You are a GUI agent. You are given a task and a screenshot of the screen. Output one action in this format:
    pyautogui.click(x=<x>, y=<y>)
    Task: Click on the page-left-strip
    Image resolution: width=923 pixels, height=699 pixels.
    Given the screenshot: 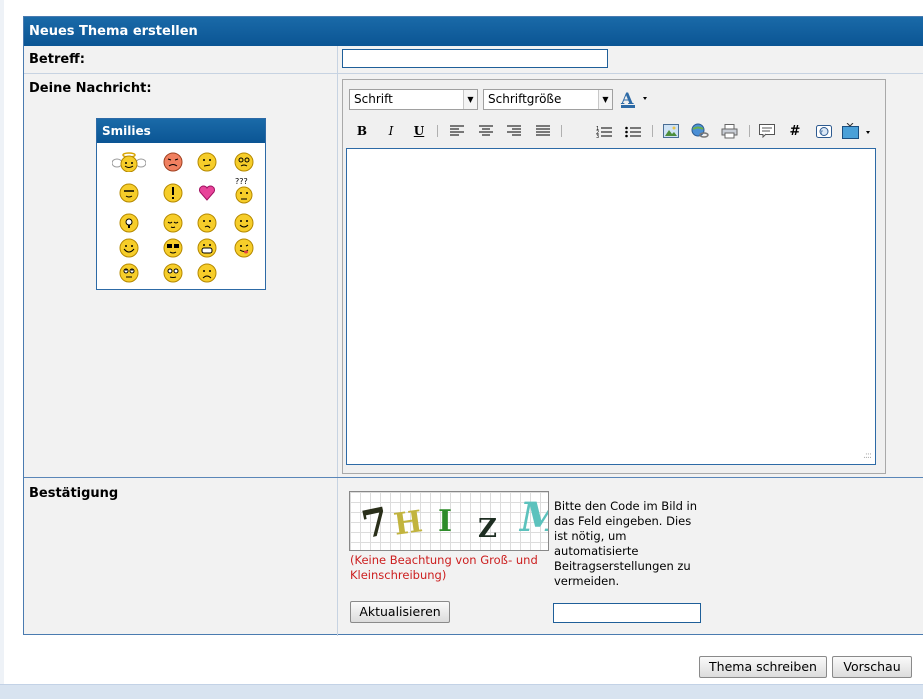 What is the action you would take?
    pyautogui.click(x=2, y=349)
    